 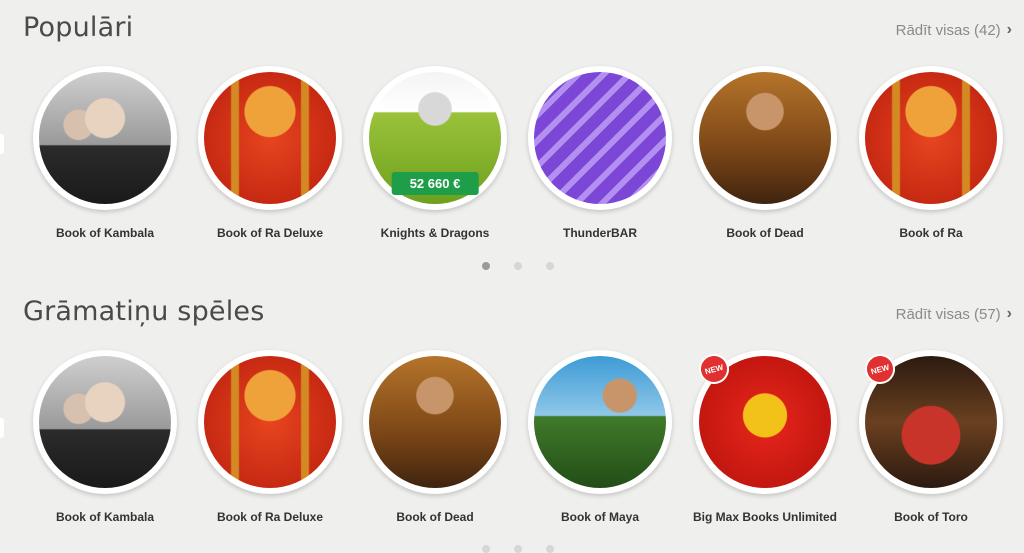 I want to click on game-title: Knights & Dragons, so click(x=435, y=233).